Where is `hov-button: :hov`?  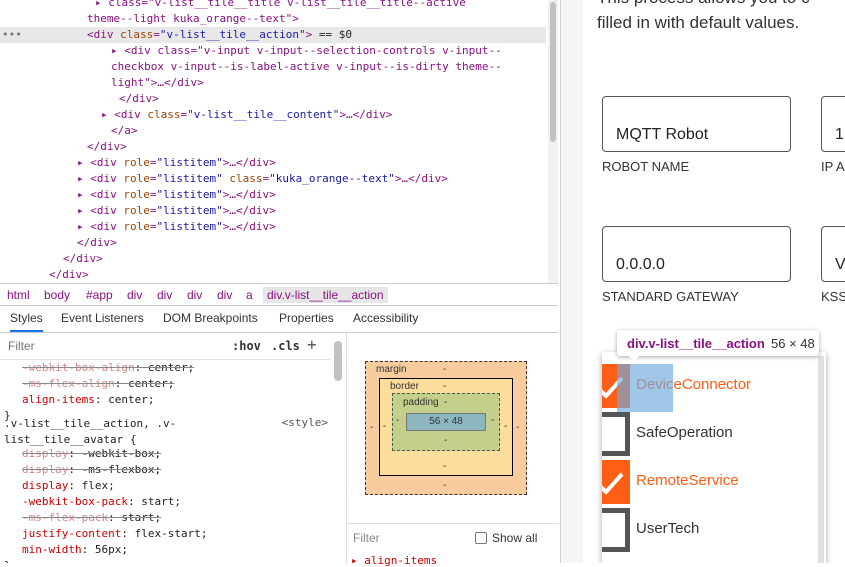 hov-button: :hov is located at coordinates (246, 346).